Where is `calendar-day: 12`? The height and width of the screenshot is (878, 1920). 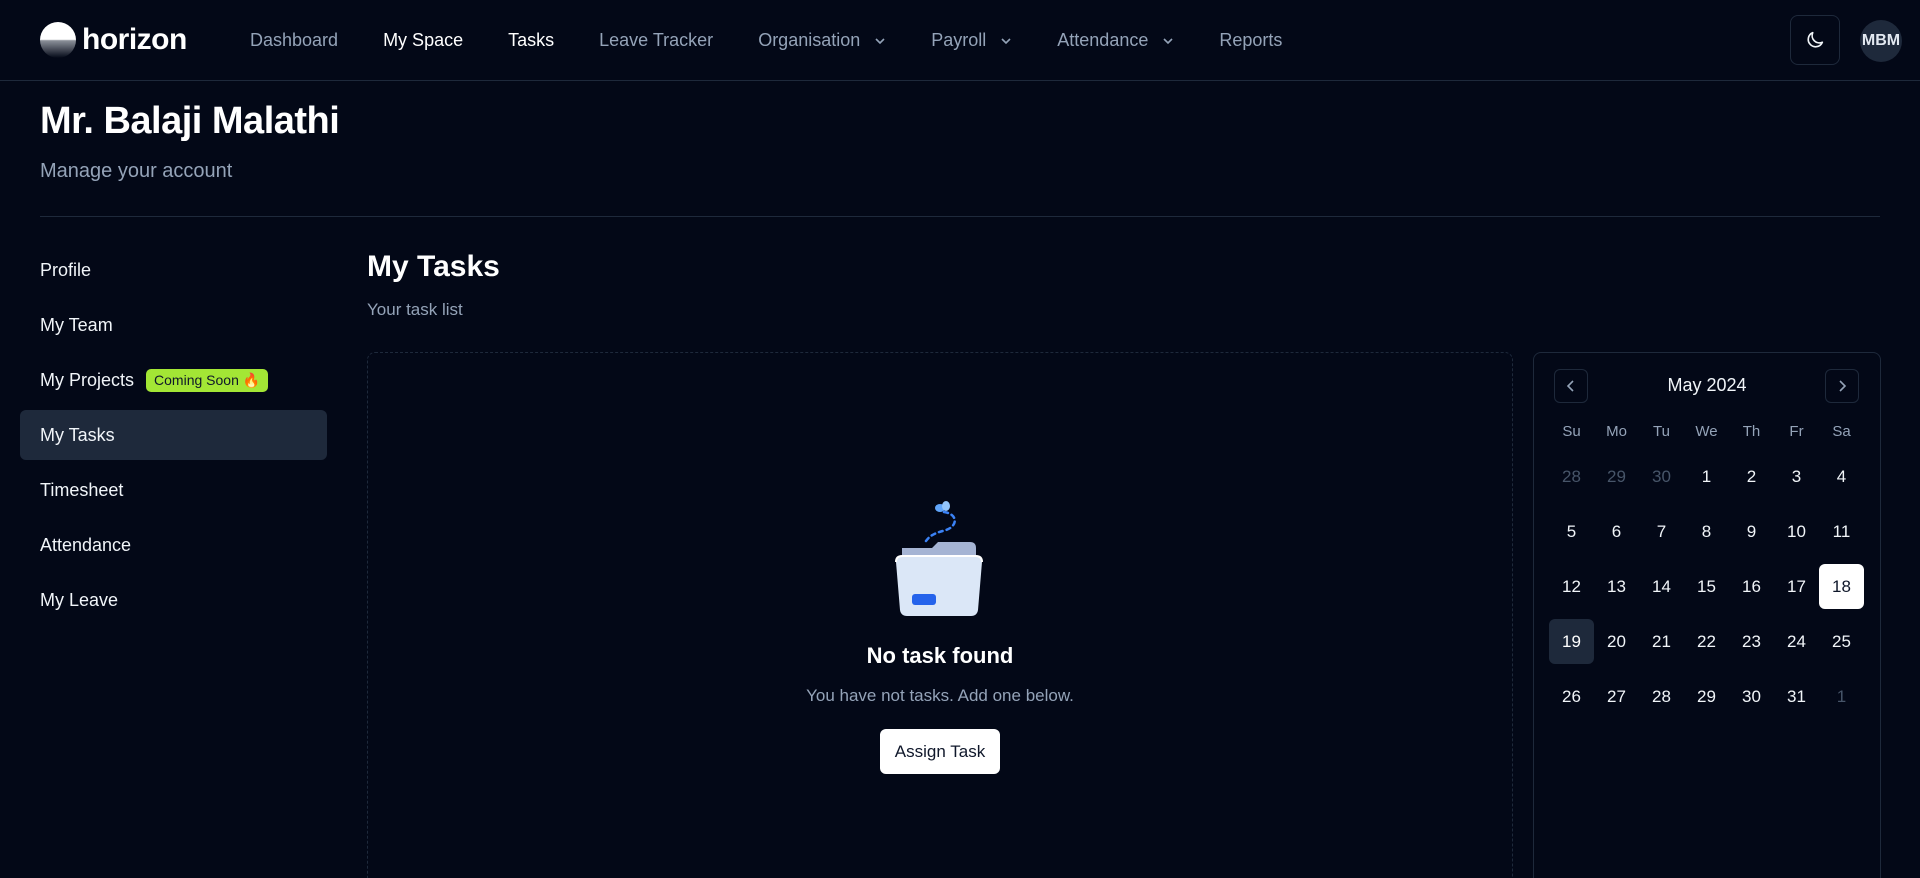 calendar-day: 12 is located at coordinates (1571, 586).